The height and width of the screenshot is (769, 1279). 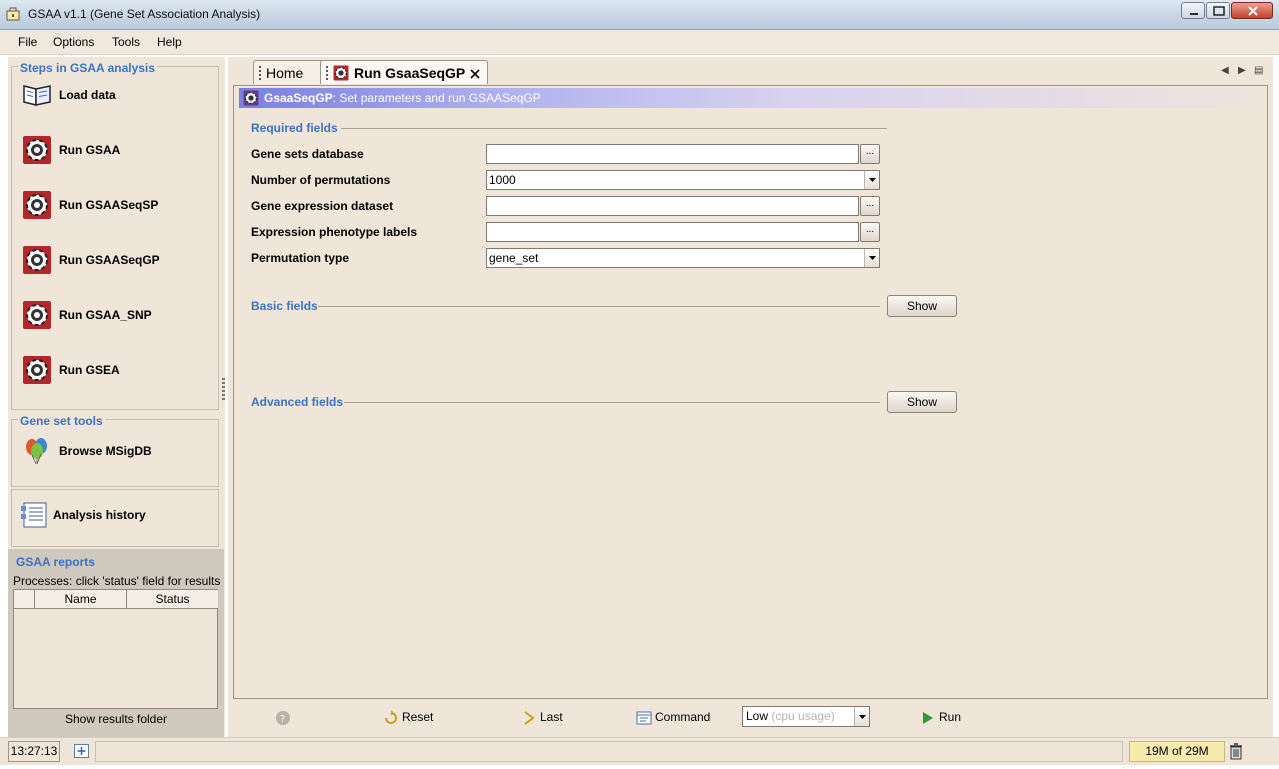 What do you see at coordinates (61, 421) in the screenshot?
I see `gene-set-tools-title: Gene set tools` at bounding box center [61, 421].